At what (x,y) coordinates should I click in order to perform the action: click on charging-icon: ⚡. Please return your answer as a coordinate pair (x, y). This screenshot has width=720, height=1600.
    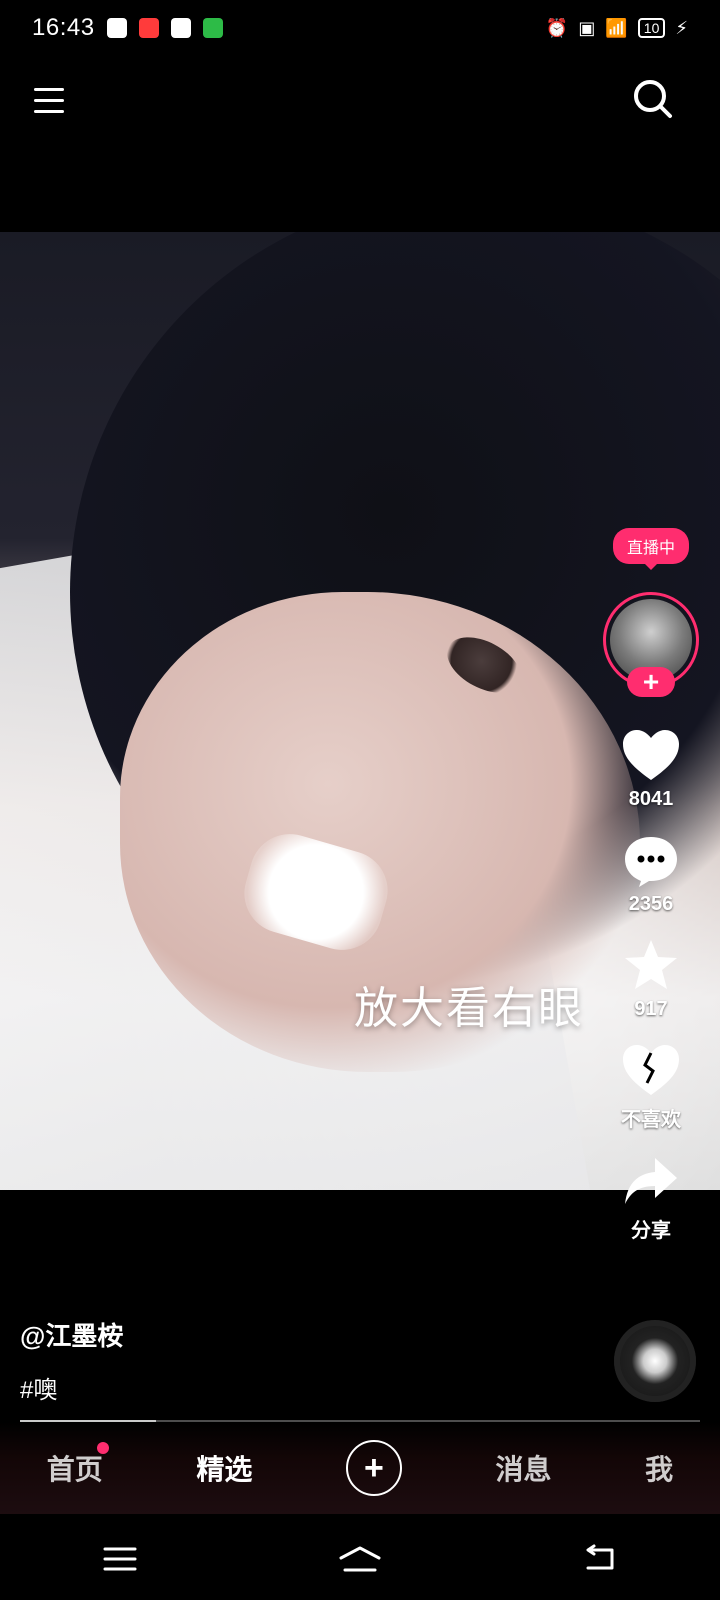
    Looking at the image, I should click on (681, 27).